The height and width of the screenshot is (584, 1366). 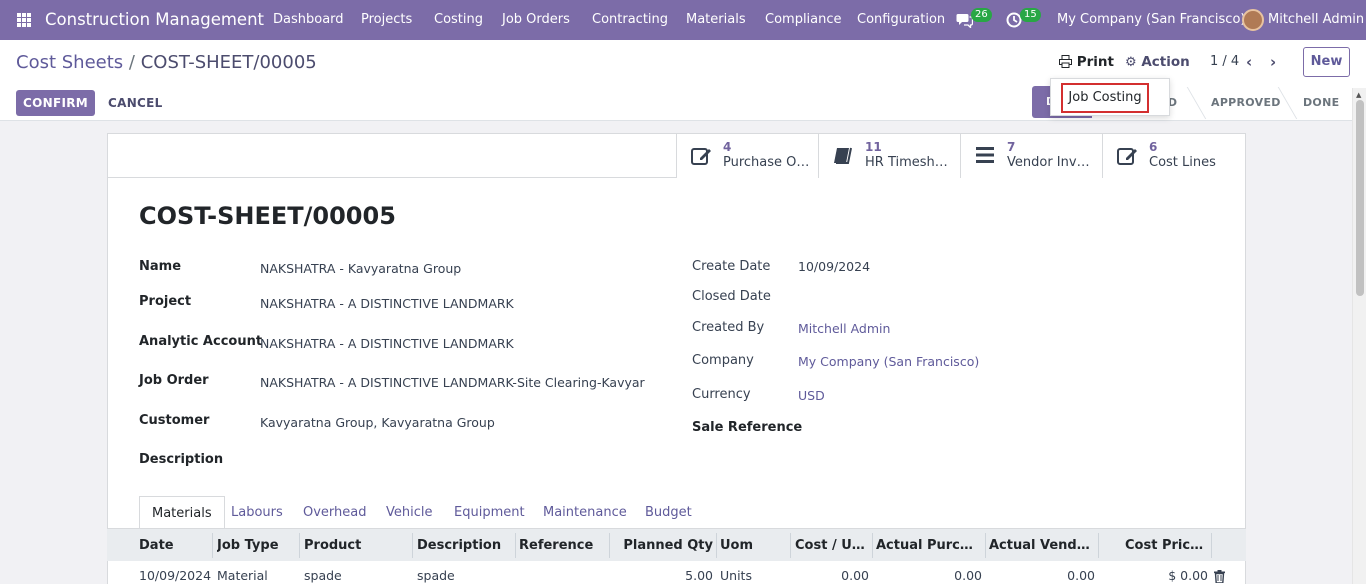 What do you see at coordinates (1360, 198) in the screenshot?
I see `scrollbar-thumb` at bounding box center [1360, 198].